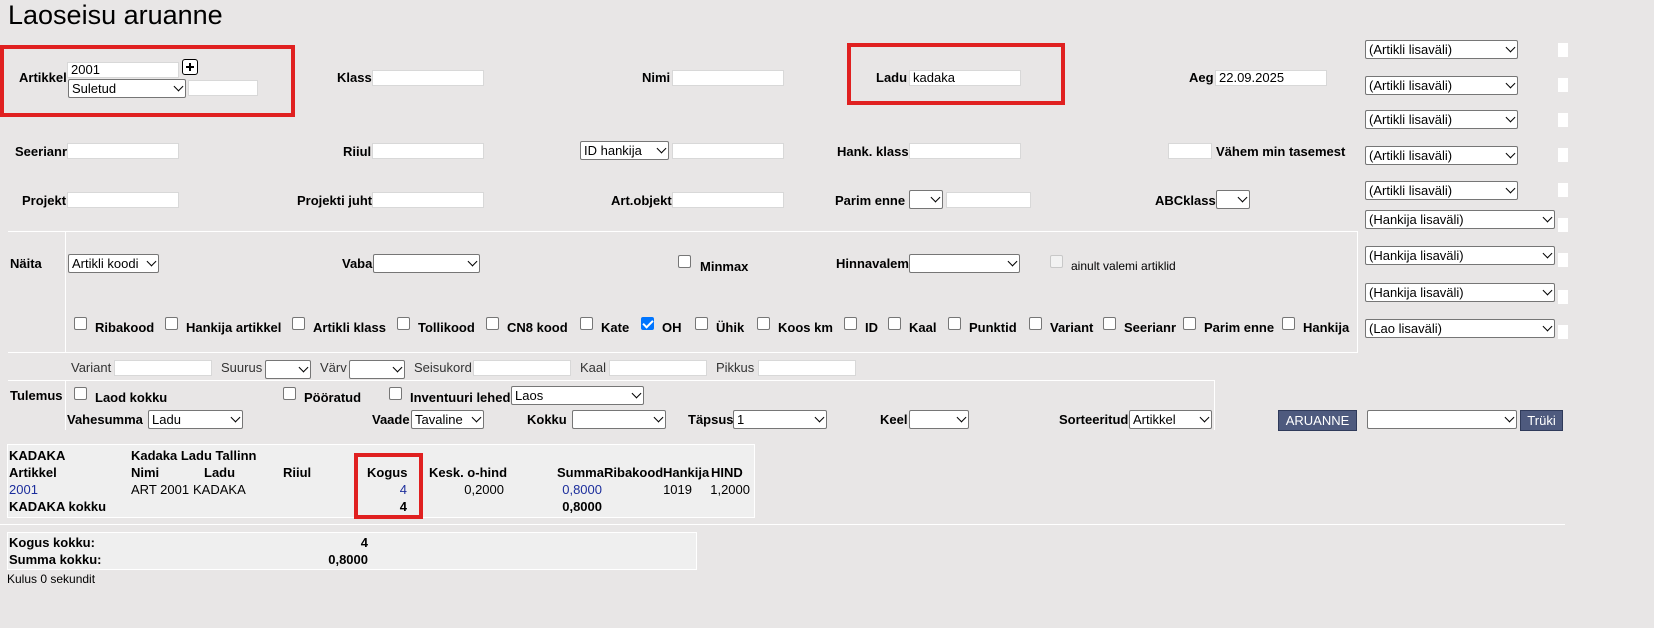 This screenshot has width=1654, height=628. What do you see at coordinates (658, 368) in the screenshot?
I see `kaal-attr-input` at bounding box center [658, 368].